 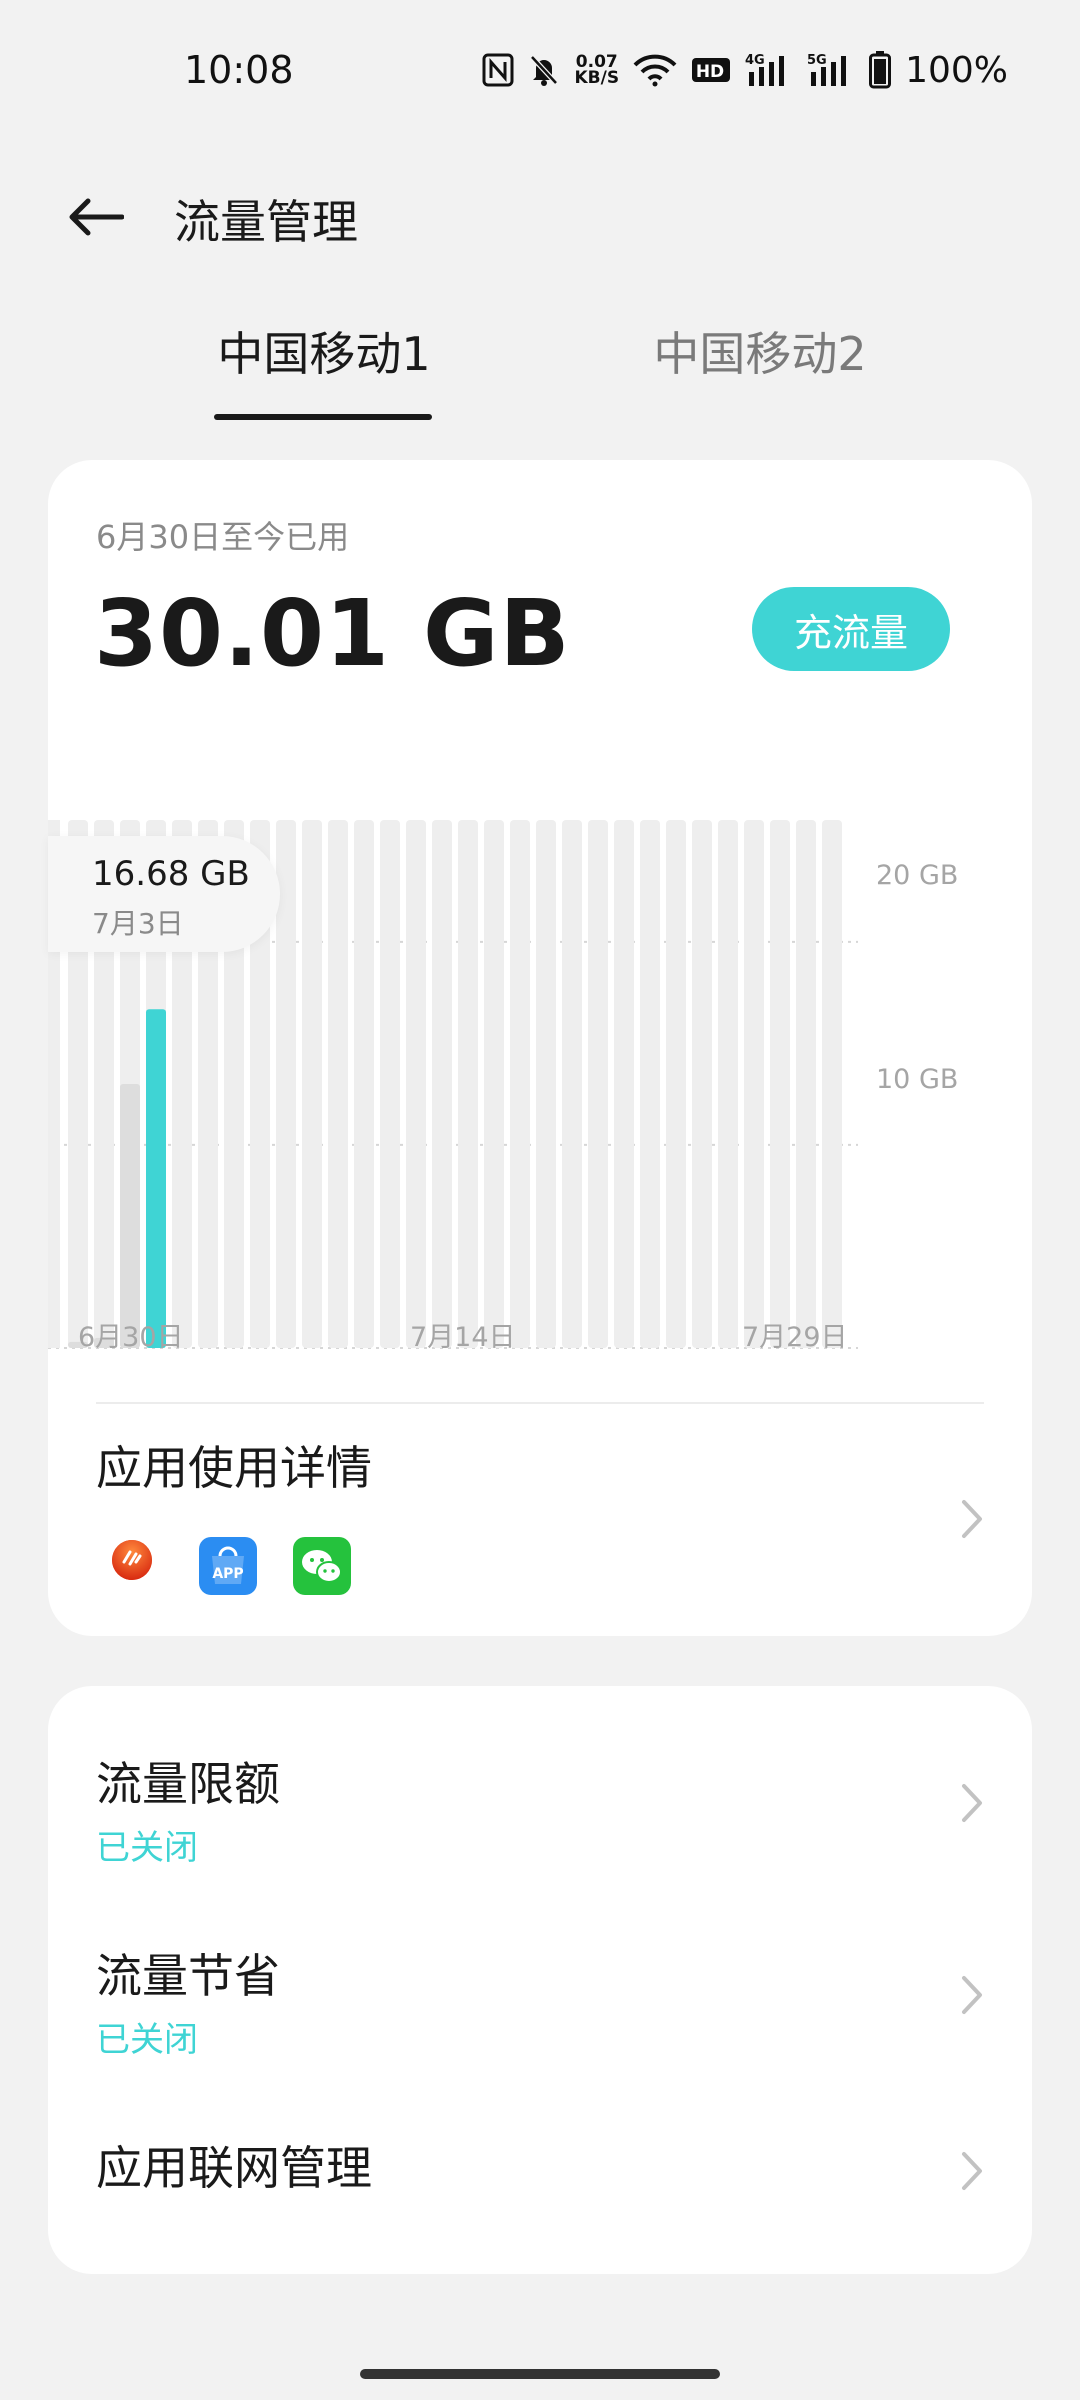 I want to click on app-network-mgmt-row: 应用联网管理, so click(x=540, y=2176).